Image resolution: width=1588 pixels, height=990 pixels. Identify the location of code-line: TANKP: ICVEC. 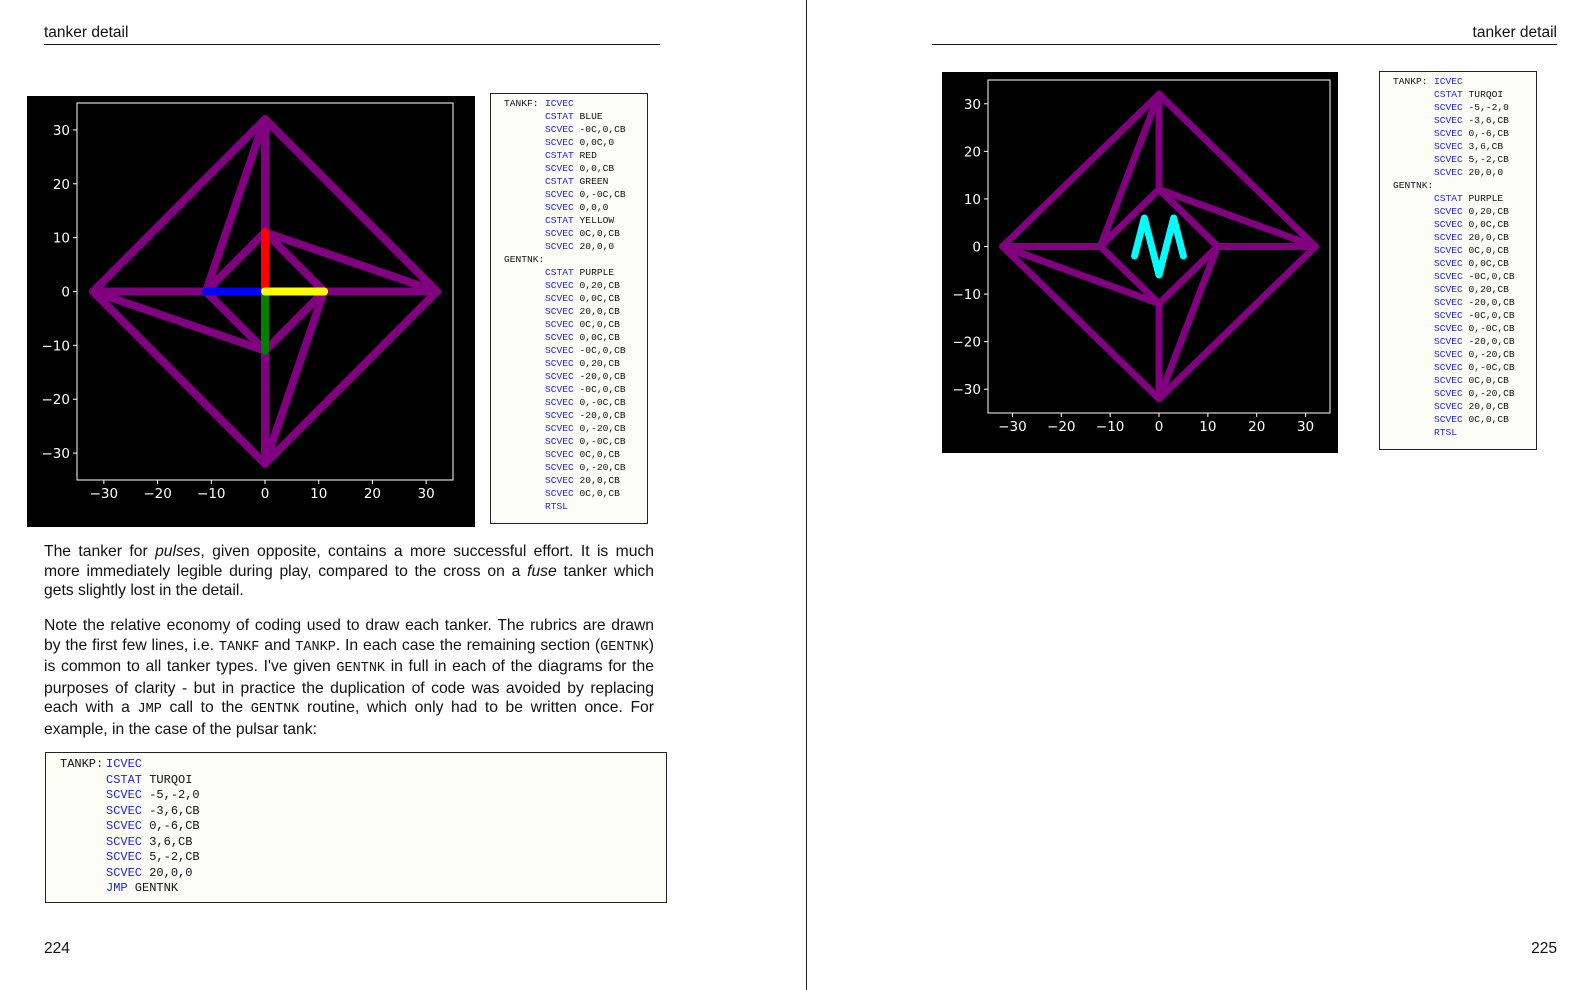
(363, 765).